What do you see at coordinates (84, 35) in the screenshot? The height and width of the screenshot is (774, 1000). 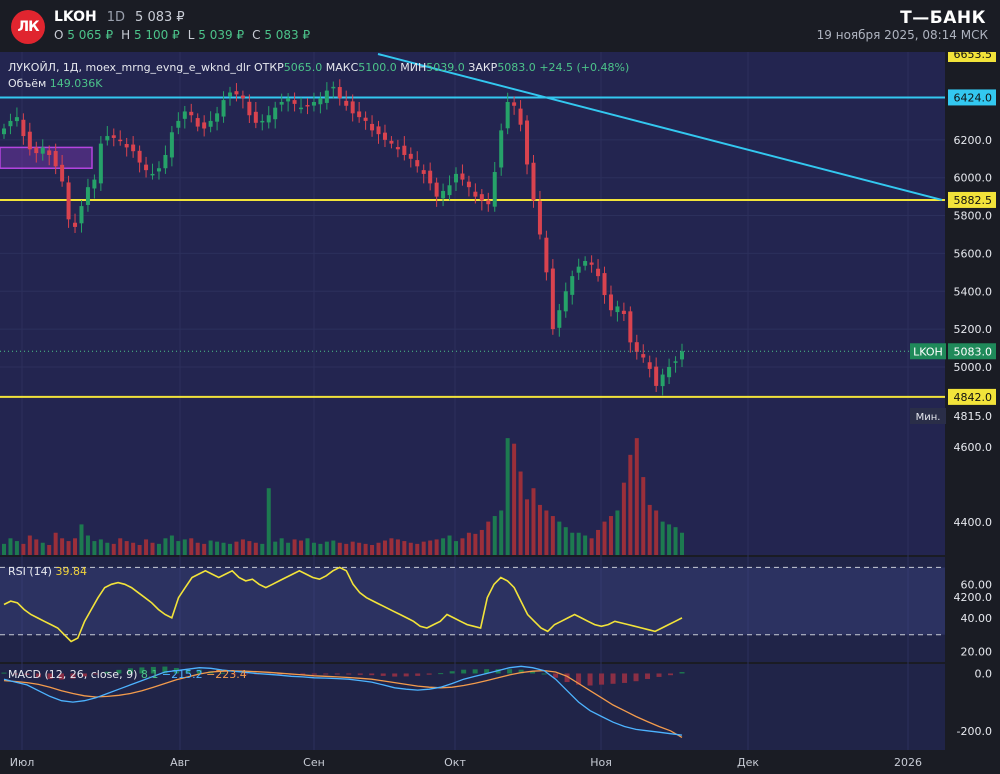 I see `ohlc-open: O 5 065 ₽` at bounding box center [84, 35].